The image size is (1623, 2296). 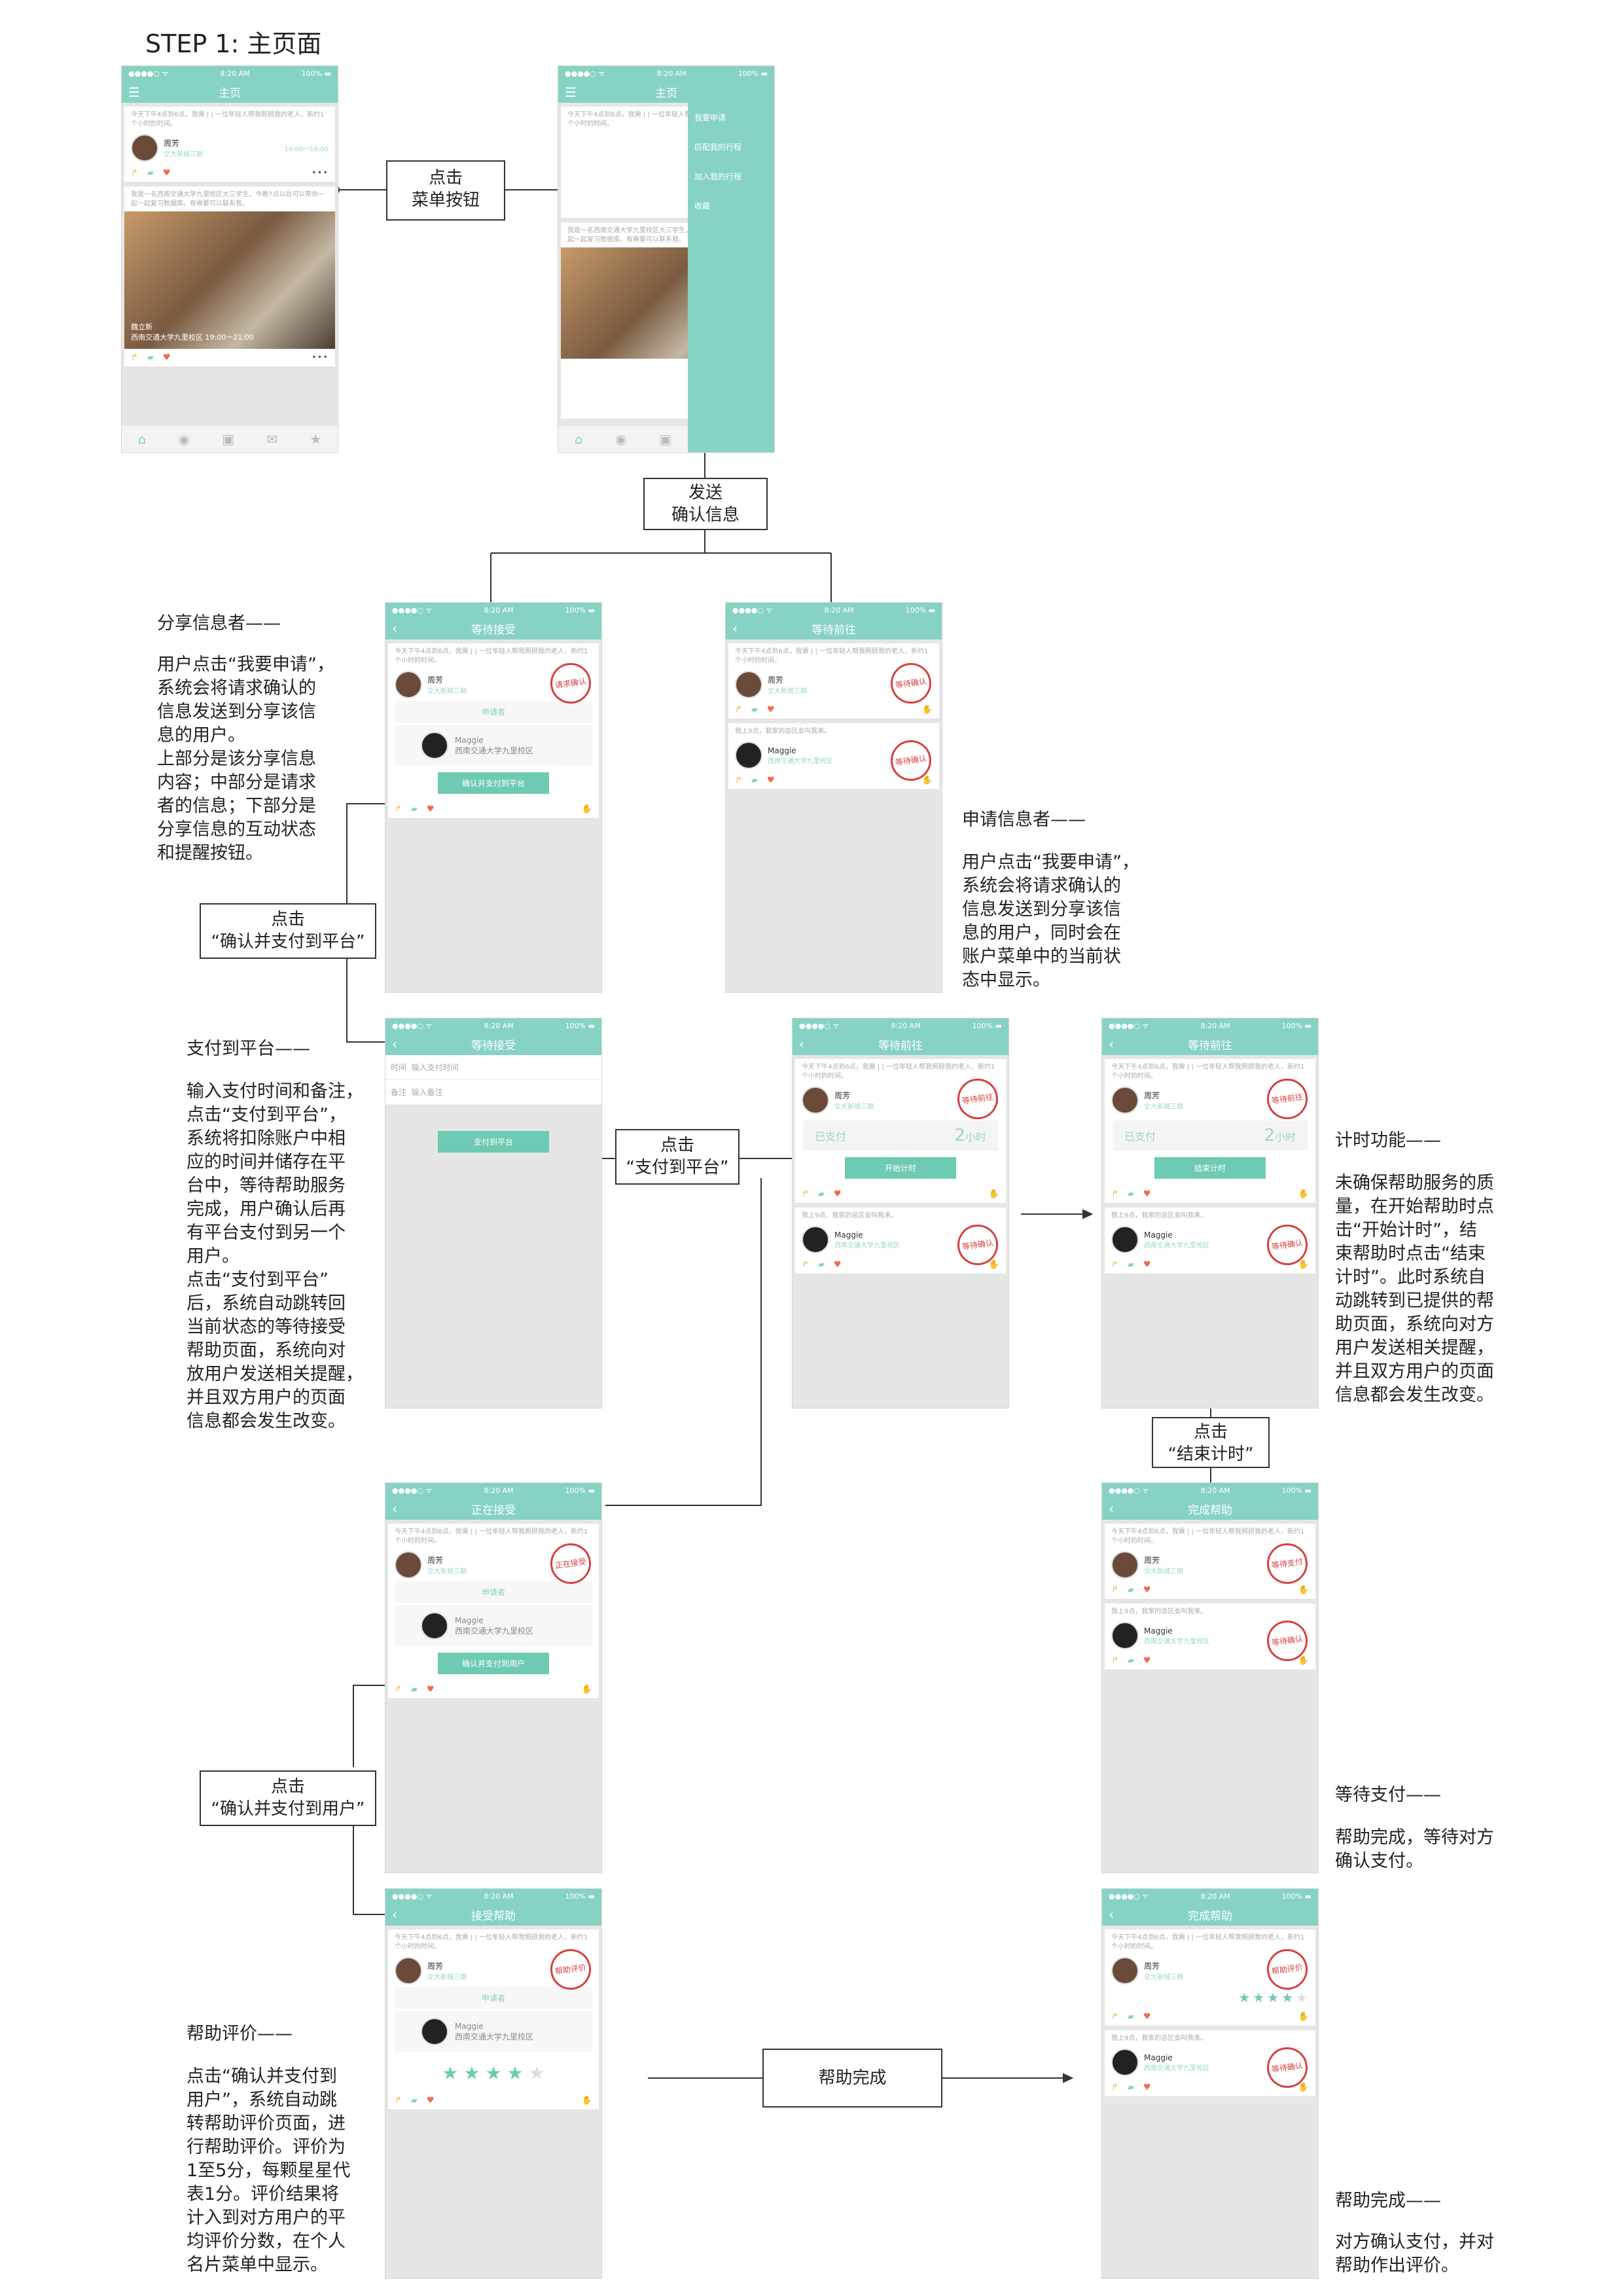 I want to click on step-title: STEP 1: 主页面, so click(x=233, y=43).